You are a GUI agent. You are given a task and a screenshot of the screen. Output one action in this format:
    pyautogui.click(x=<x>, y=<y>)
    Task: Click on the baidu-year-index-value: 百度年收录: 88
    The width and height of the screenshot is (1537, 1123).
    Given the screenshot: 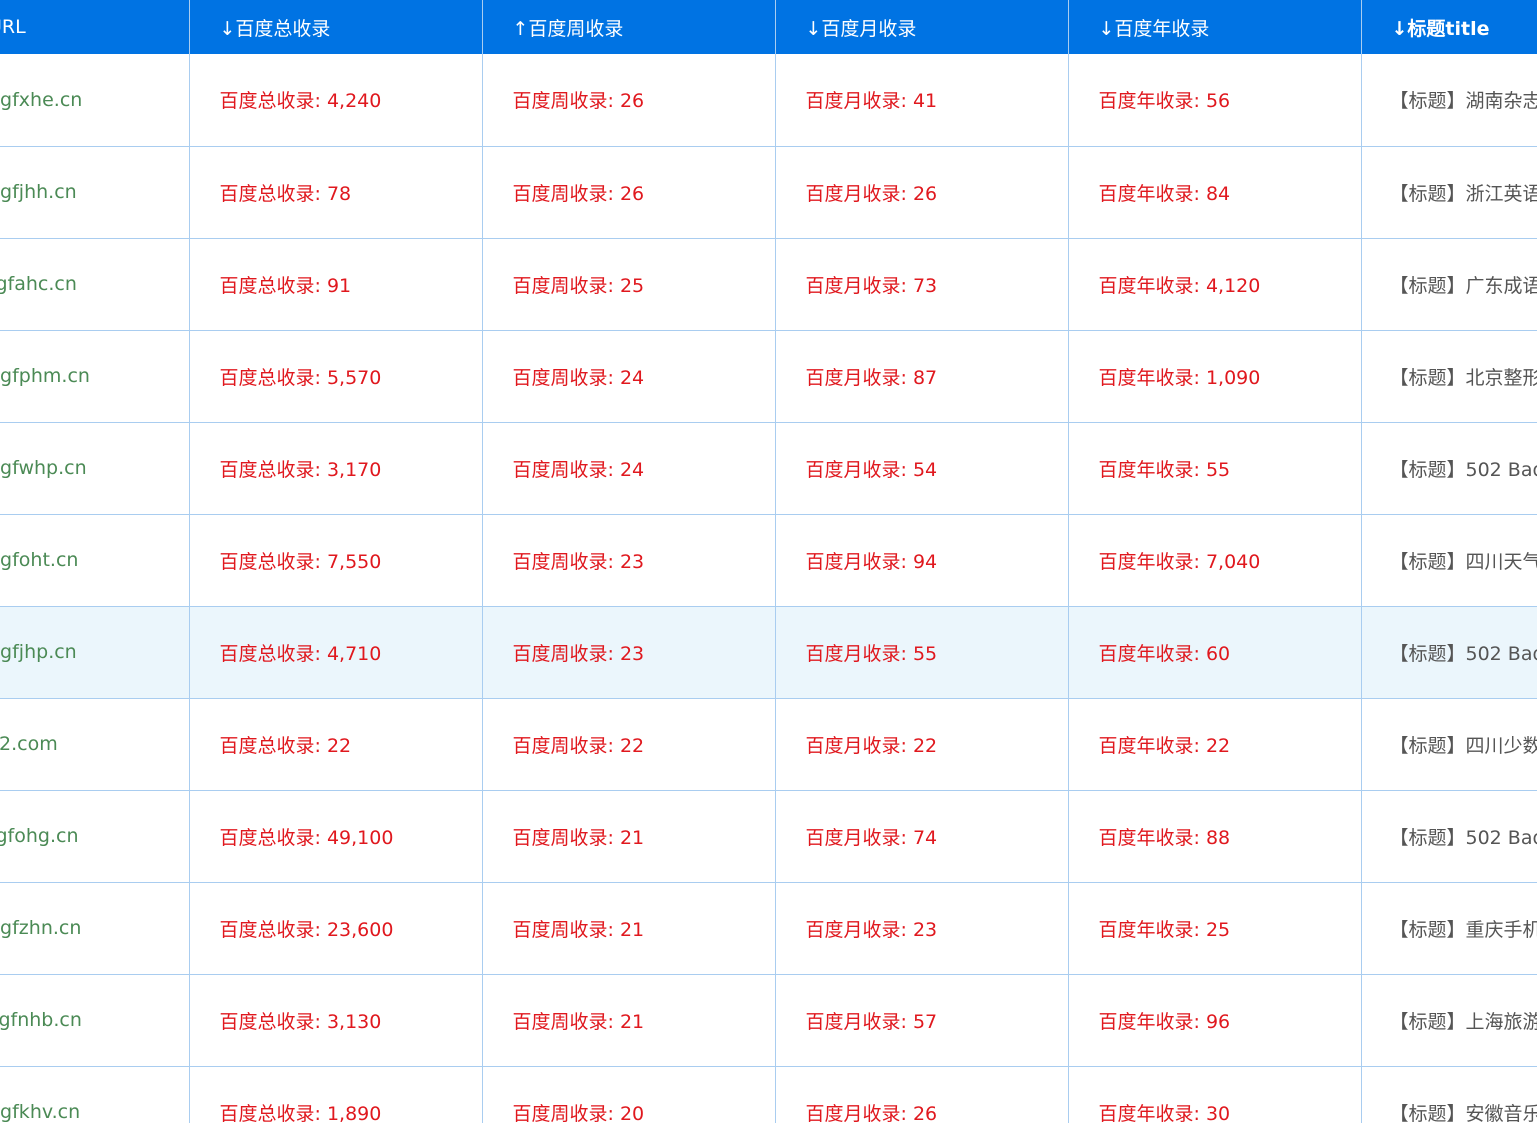 What is the action you would take?
    pyautogui.click(x=1215, y=836)
    